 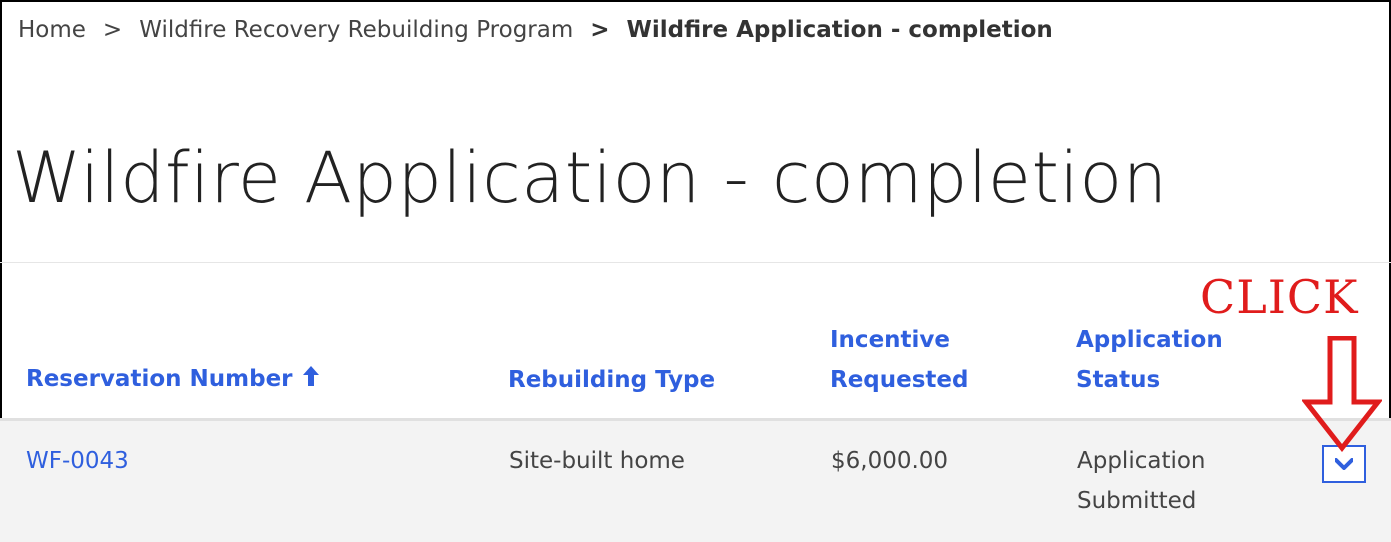 What do you see at coordinates (669, 481) in the screenshot?
I see `rebuilding-type-cell: Site-built home` at bounding box center [669, 481].